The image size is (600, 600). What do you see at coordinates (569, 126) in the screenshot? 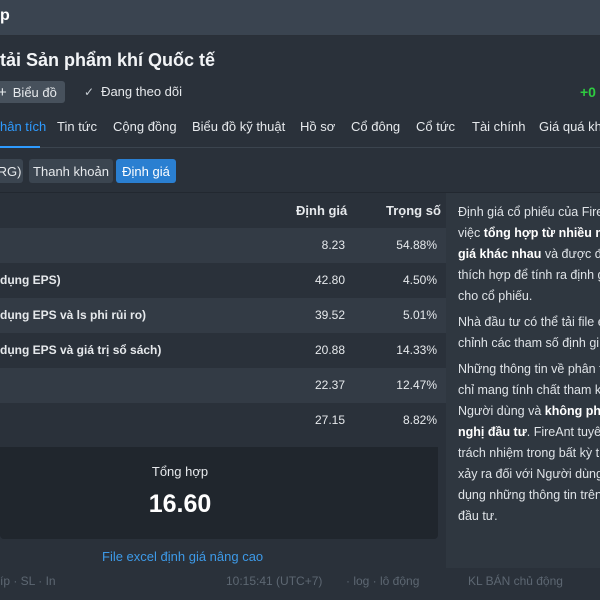
I see `tab-price-history: Giá quá khứ` at bounding box center [569, 126].